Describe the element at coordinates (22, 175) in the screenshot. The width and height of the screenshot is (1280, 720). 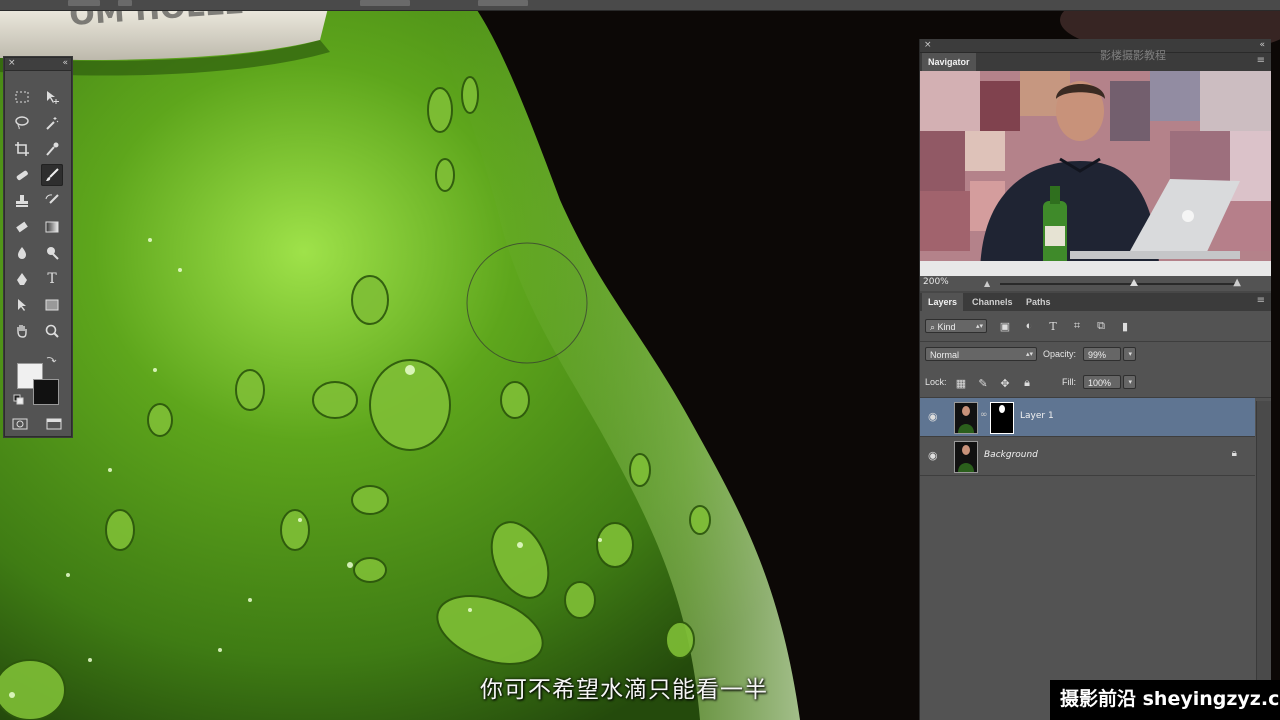
I see `spot-healing-tool-icon` at that location.